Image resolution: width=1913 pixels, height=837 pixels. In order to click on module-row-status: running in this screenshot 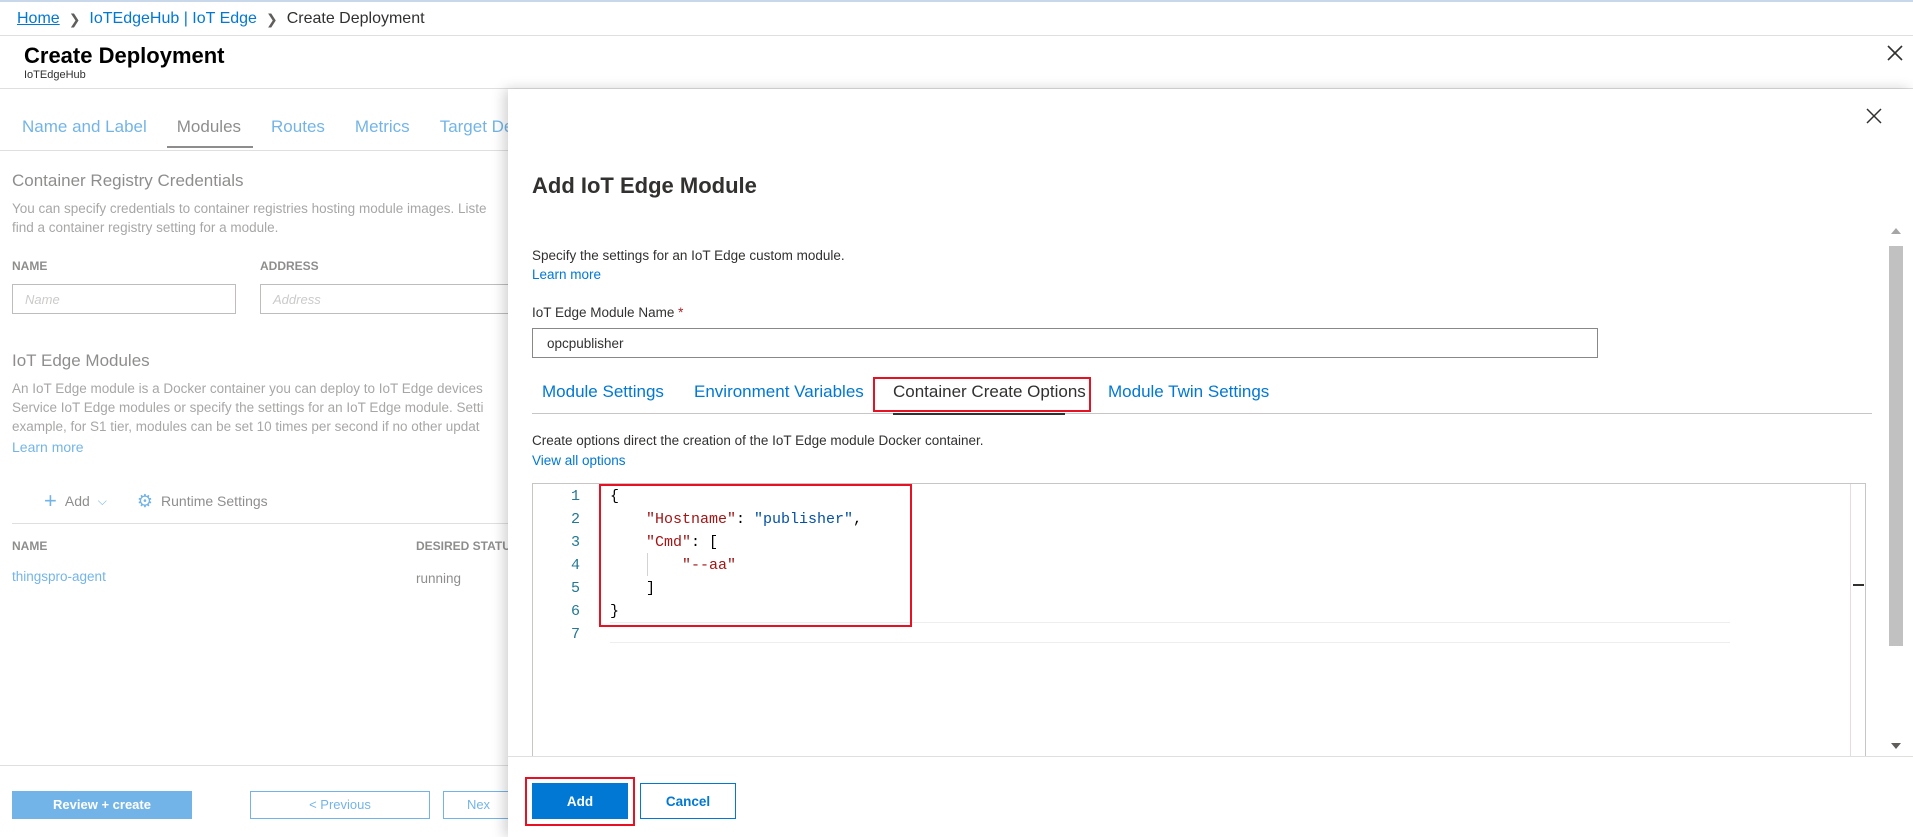, I will do `click(439, 578)`.